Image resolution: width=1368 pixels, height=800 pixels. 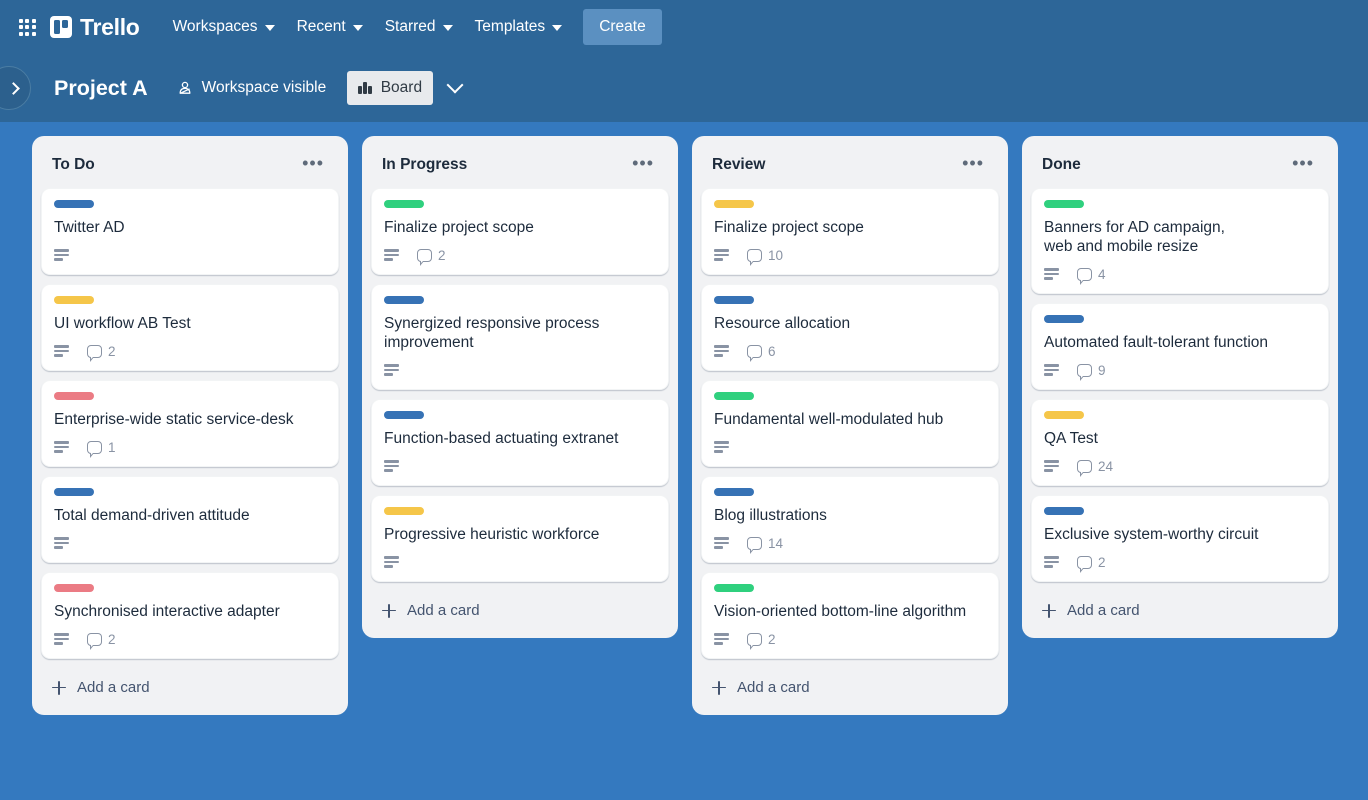 What do you see at coordinates (15, 88) in the screenshot?
I see `sidebar-toggle-button` at bounding box center [15, 88].